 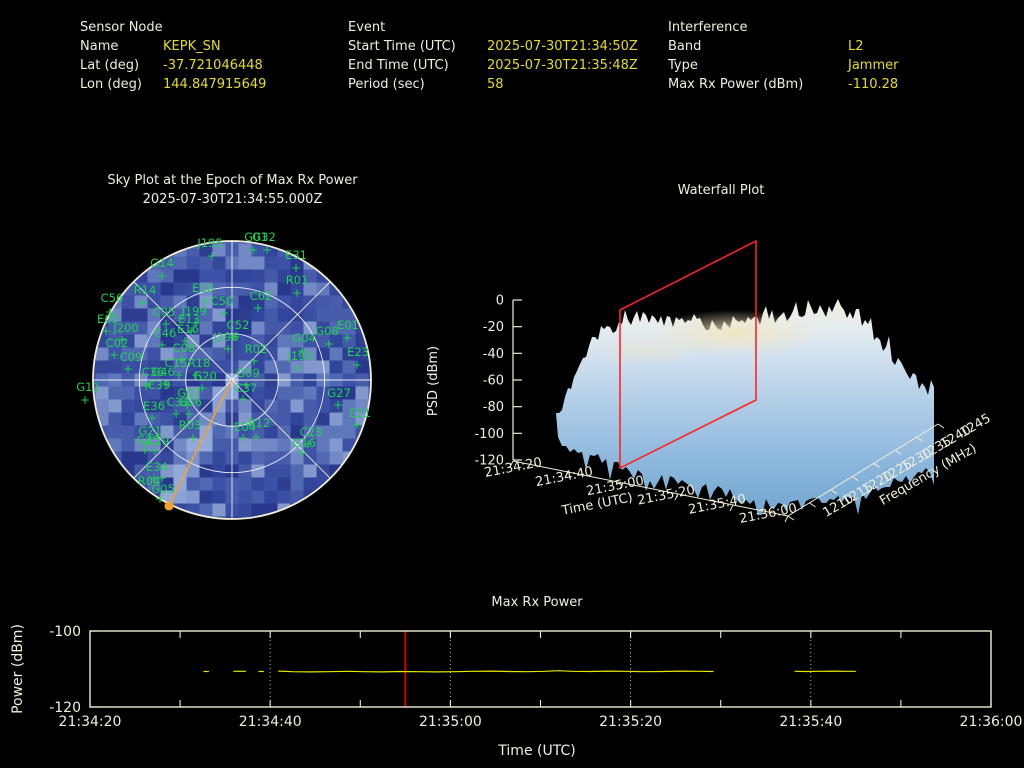 I want to click on sky-plot-title-line1: Sky Plot at the Epoch of Max Rx Power, so click(x=232, y=180).